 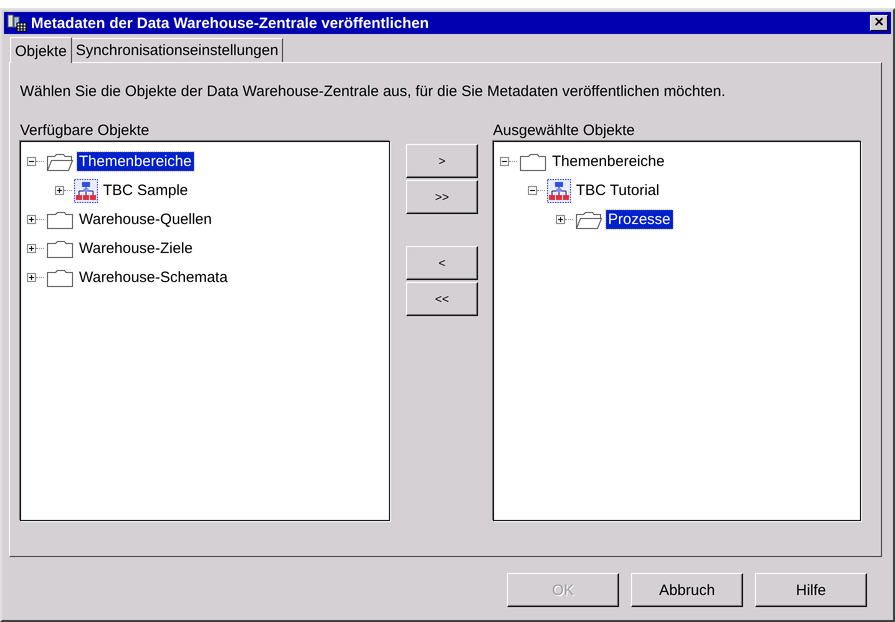 I want to click on list-label: Ausgewählte Objekte, so click(x=564, y=130).